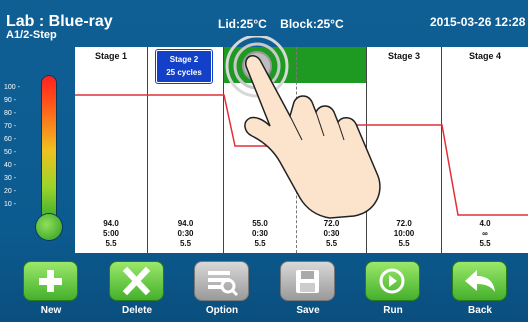 The height and width of the screenshot is (322, 528). I want to click on save-button, so click(307, 281).